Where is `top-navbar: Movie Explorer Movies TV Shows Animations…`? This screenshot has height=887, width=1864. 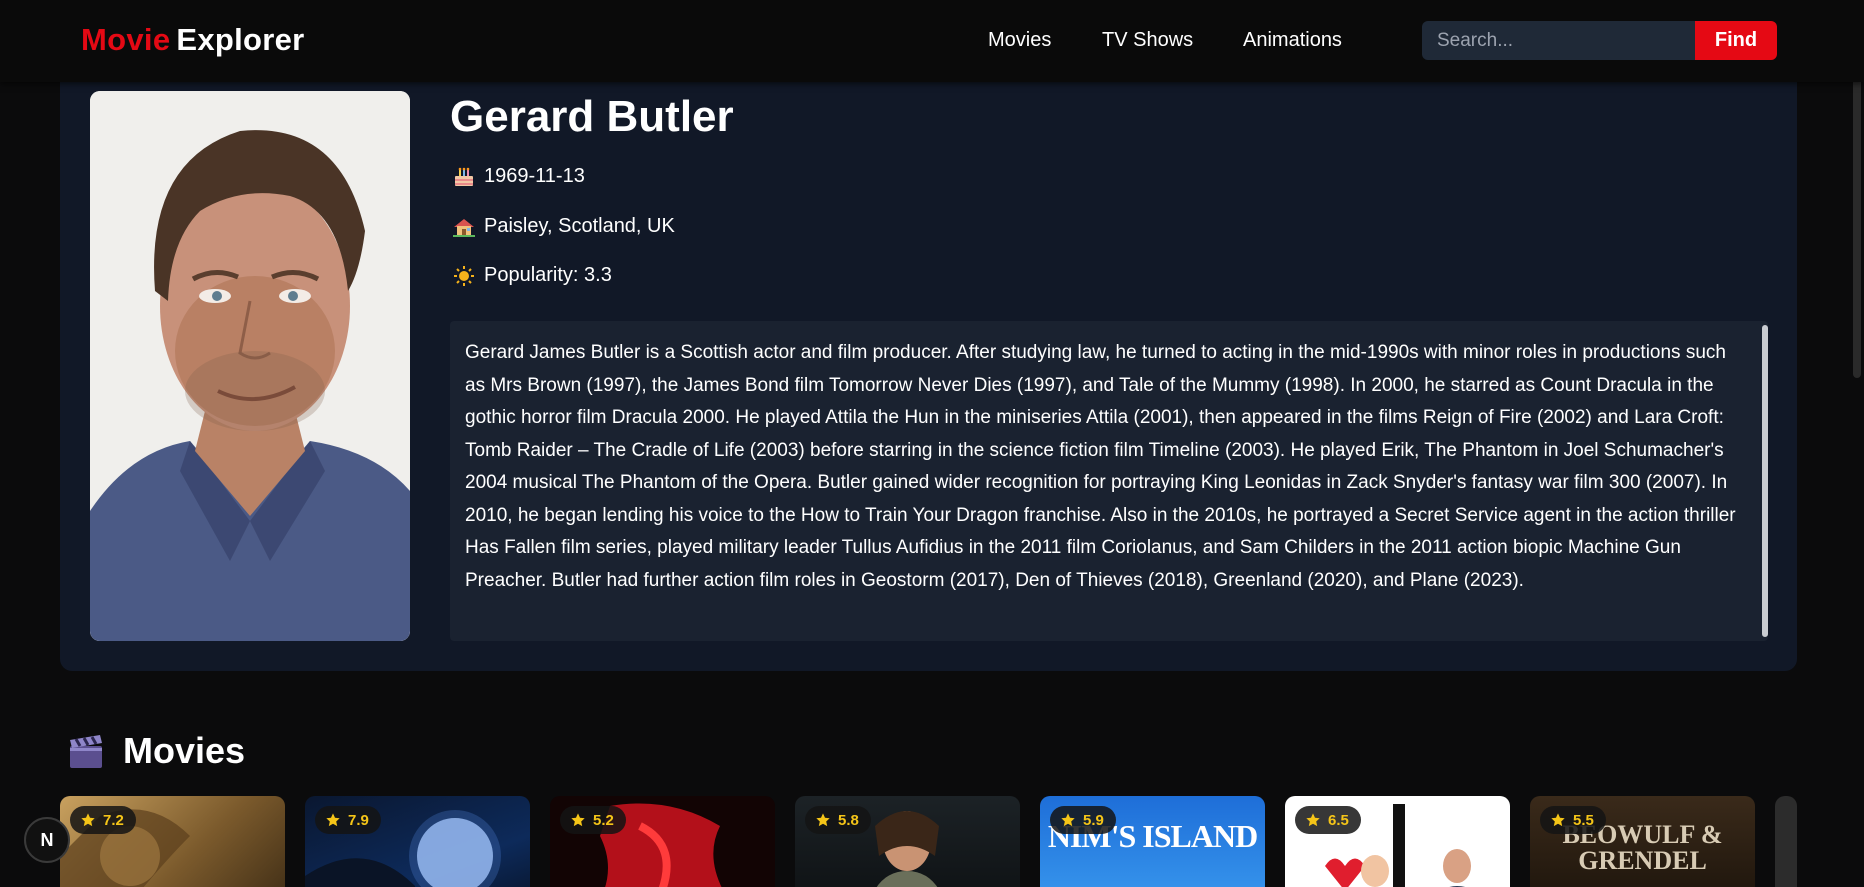 top-navbar: Movie Explorer Movies TV Shows Animations… is located at coordinates (932, 41).